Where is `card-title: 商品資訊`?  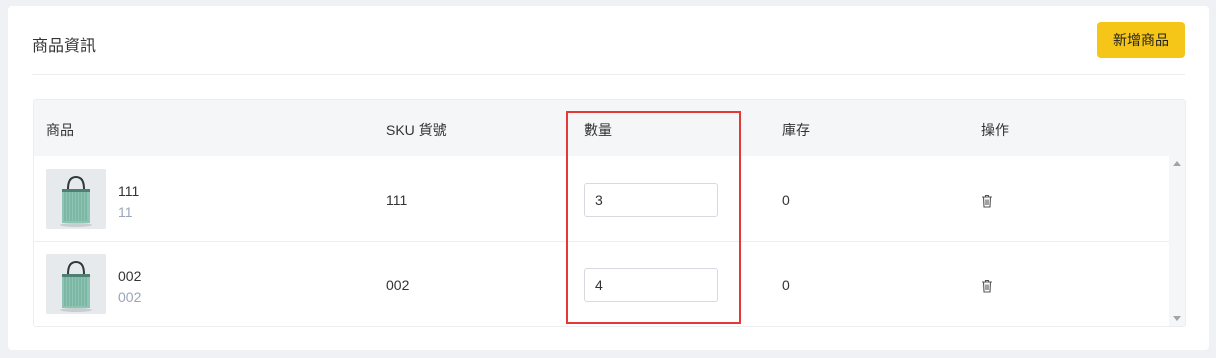 card-title: 商品資訊 is located at coordinates (64, 46).